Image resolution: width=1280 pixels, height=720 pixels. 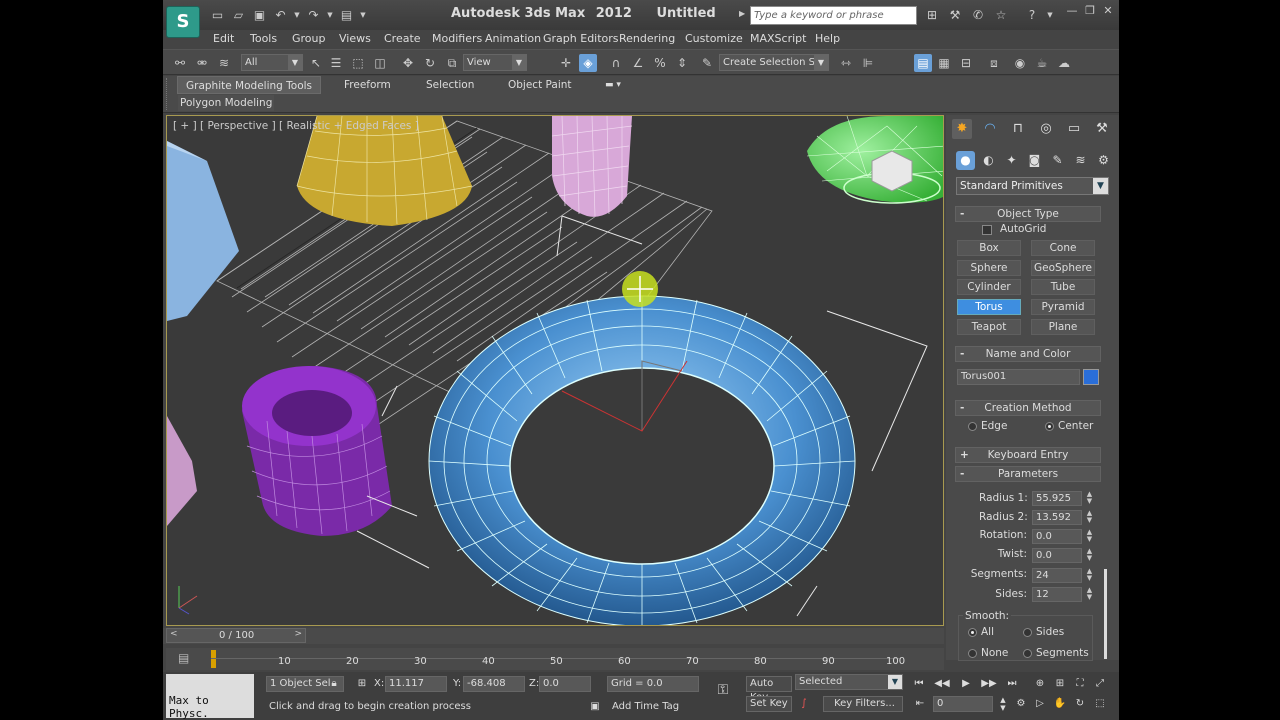 What do you see at coordinates (955, 15) in the screenshot?
I see `subscription-icon: ⚒` at bounding box center [955, 15].